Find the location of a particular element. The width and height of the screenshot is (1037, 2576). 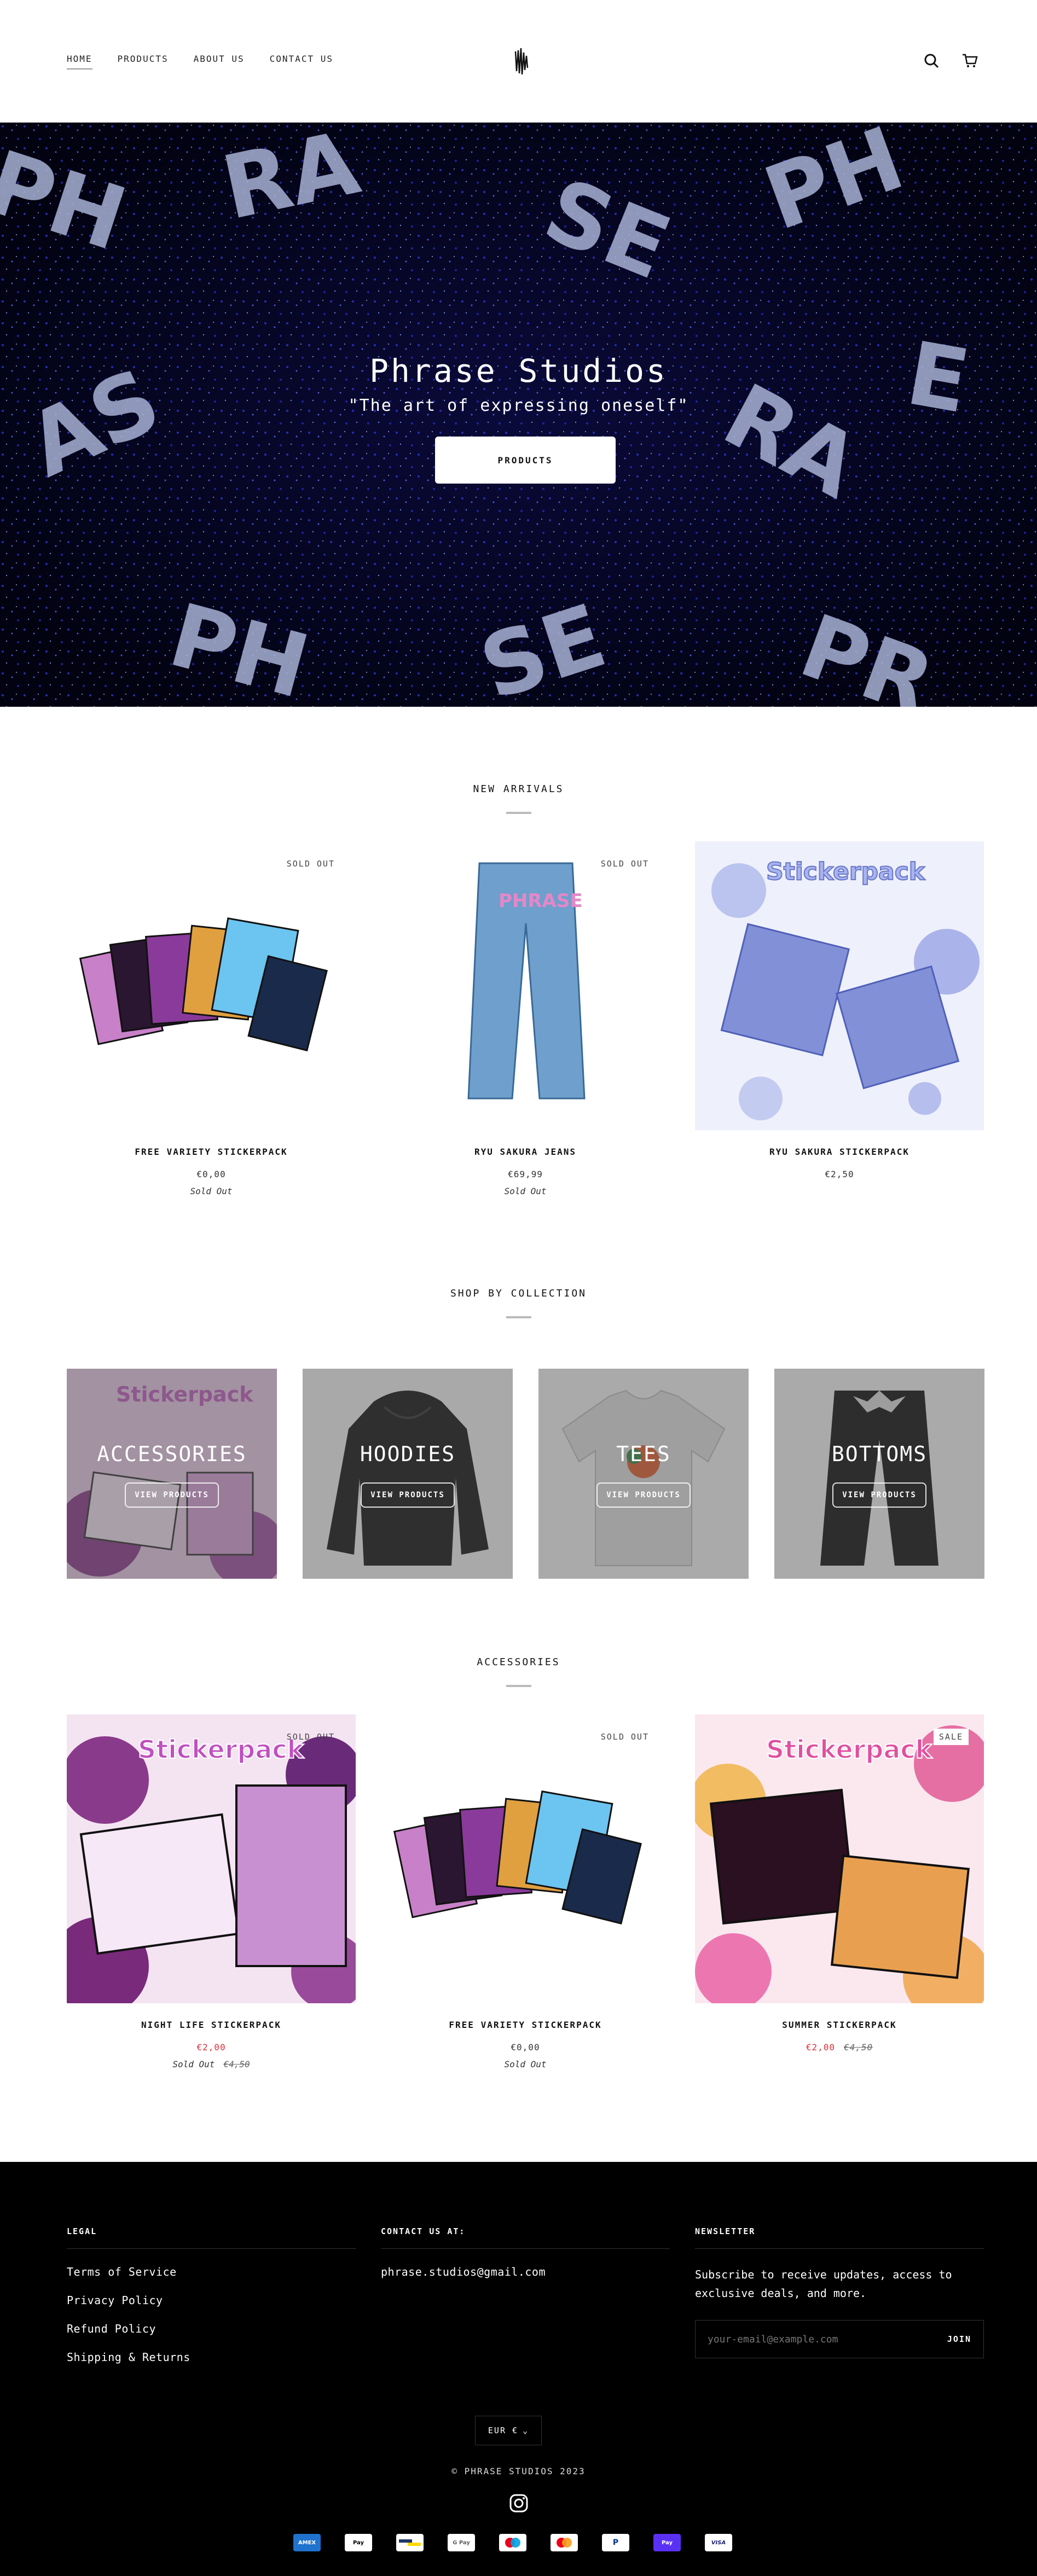

currency-selector: EUR € ⌄ is located at coordinates (508, 2430).